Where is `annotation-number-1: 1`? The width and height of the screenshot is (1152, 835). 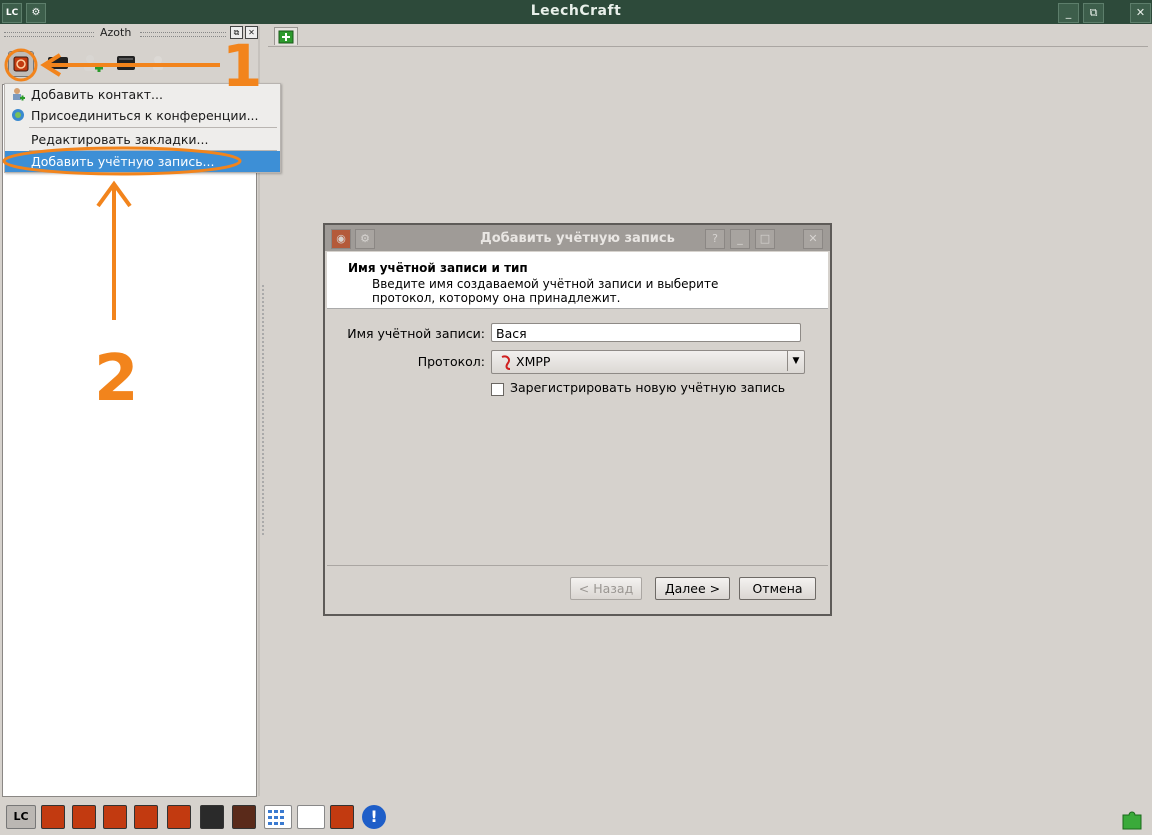 annotation-number-1: 1 is located at coordinates (242, 66).